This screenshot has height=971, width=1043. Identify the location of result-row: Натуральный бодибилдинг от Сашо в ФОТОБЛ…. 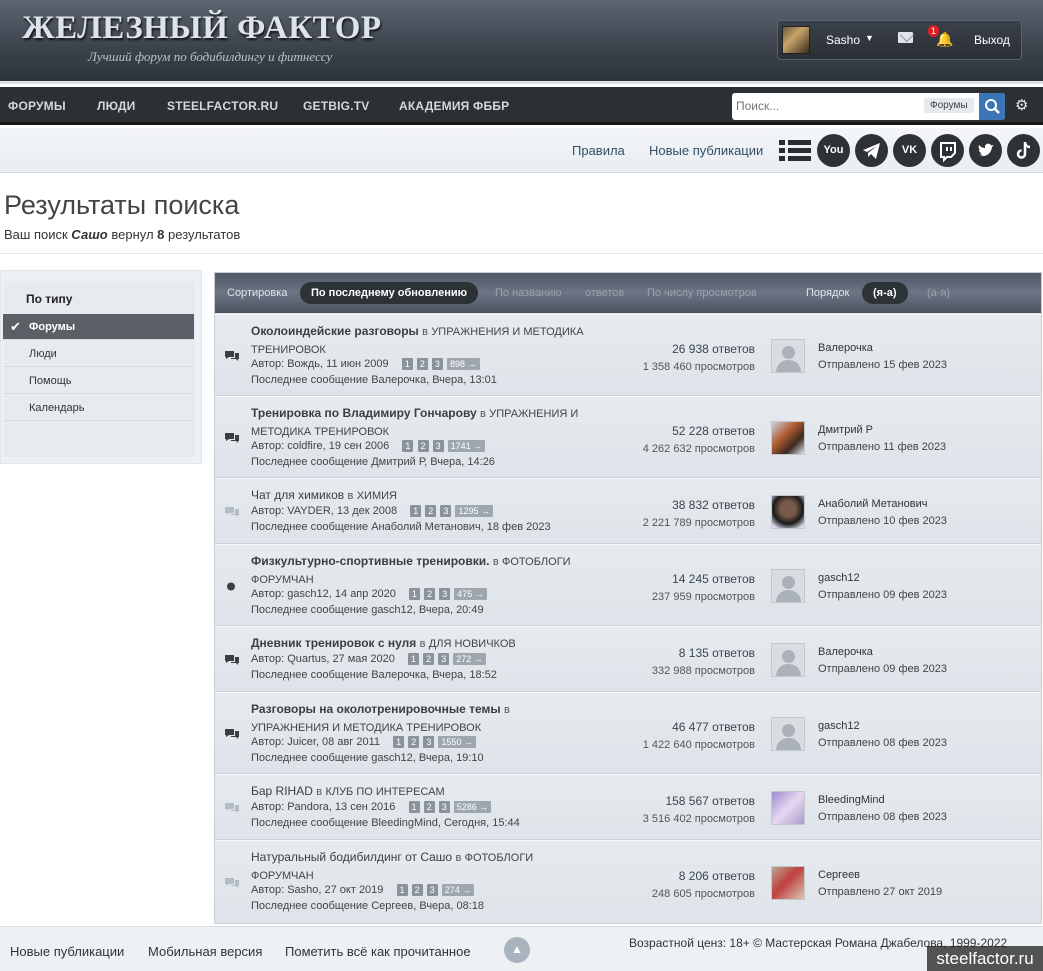
(628, 882).